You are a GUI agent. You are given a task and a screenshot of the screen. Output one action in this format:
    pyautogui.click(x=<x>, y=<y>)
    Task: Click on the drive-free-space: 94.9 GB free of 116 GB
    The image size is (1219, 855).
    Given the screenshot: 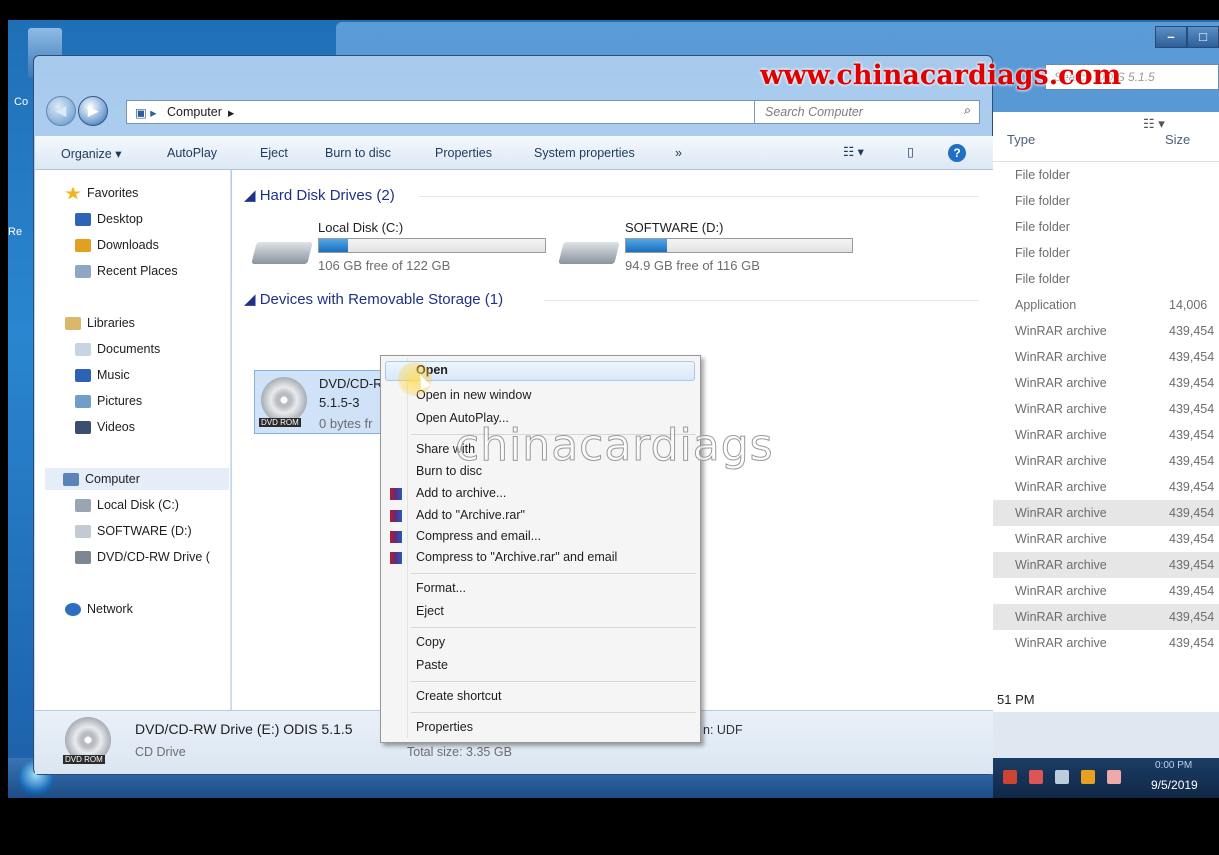 What is the action you would take?
    pyautogui.click(x=692, y=265)
    